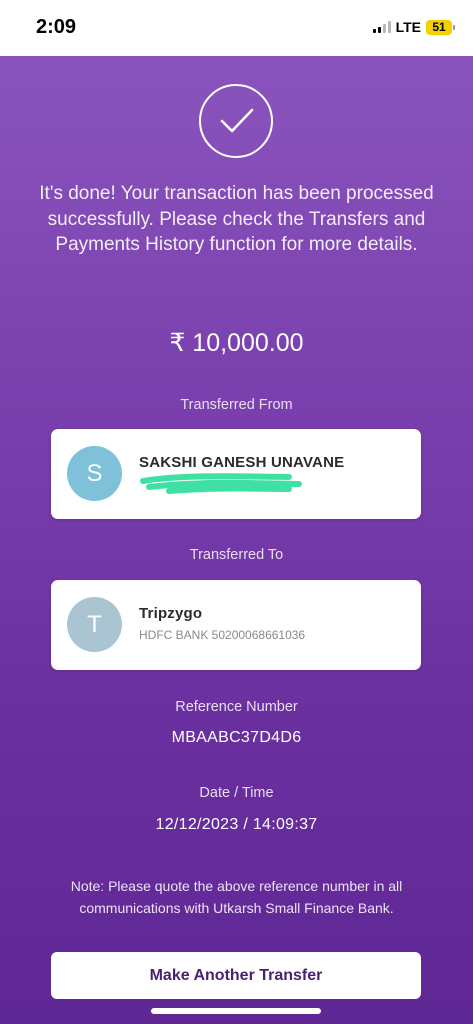 The height and width of the screenshot is (1024, 473). Describe the element at coordinates (236, 405) in the screenshot. I see `transferred-from-label: Transferred From` at that location.